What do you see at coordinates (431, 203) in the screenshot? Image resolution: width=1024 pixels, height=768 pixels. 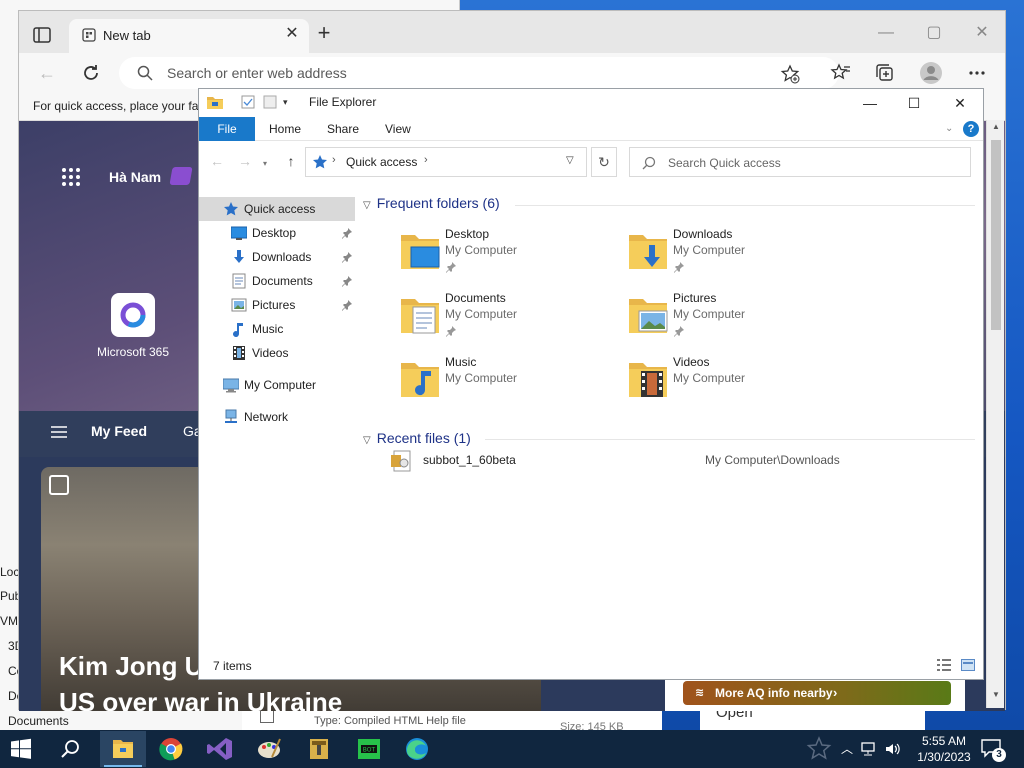 I see `frequent-folders-header: ▽ Frequent folders (6)` at bounding box center [431, 203].